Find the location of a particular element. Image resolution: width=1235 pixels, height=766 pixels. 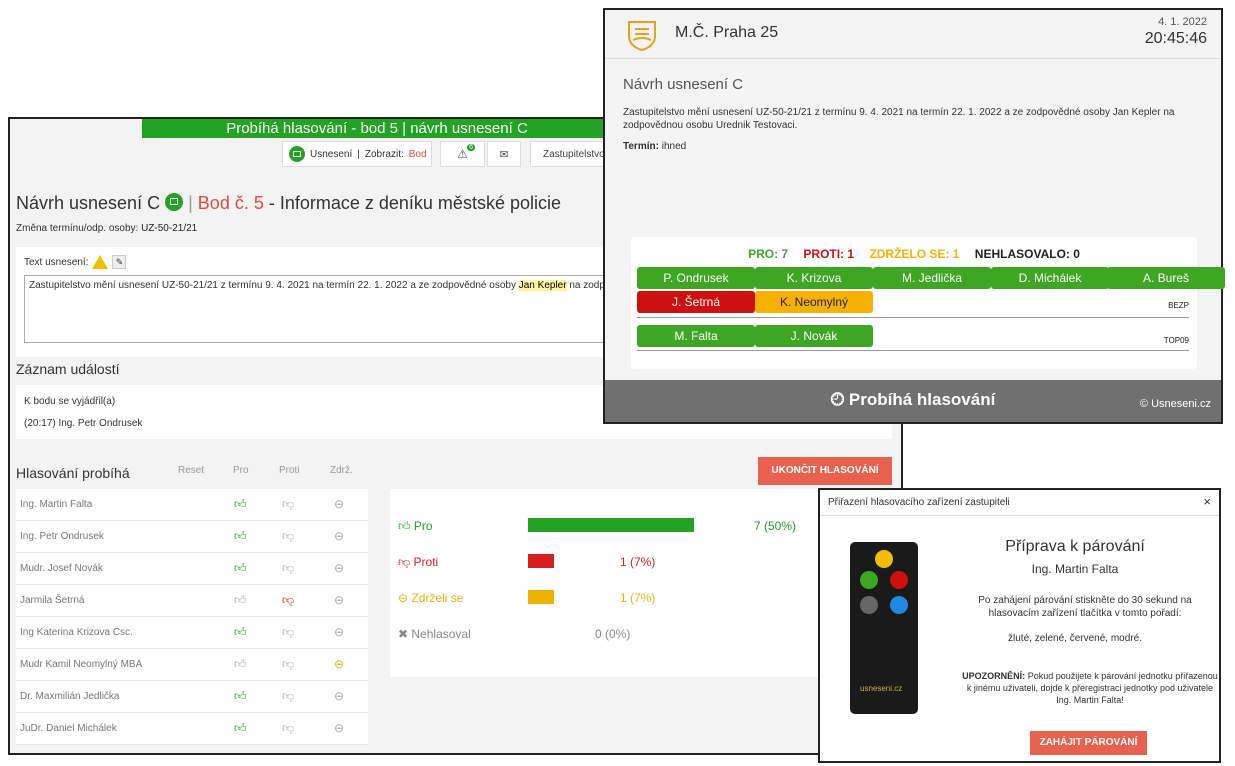

voter-row: Mudr. Josef Novák 👍︎ 👎︎ ⊖ is located at coordinates (192, 569).